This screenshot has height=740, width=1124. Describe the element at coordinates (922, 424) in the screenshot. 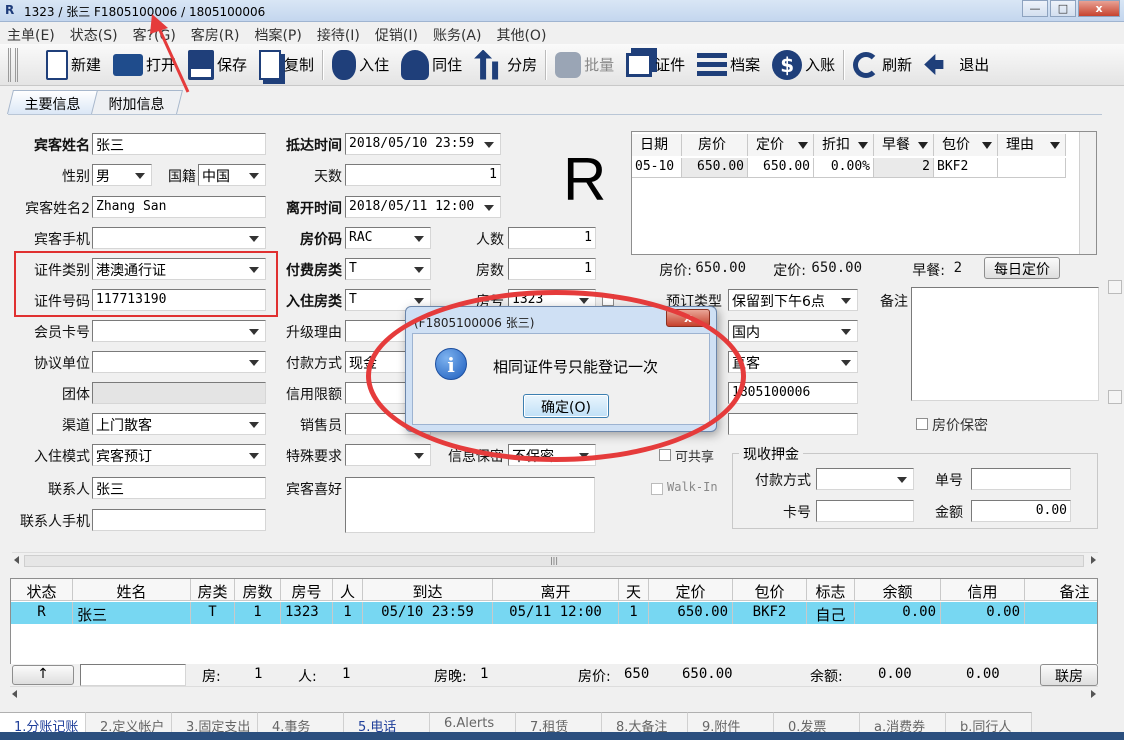

I see `rate-secret-checkbox` at that location.